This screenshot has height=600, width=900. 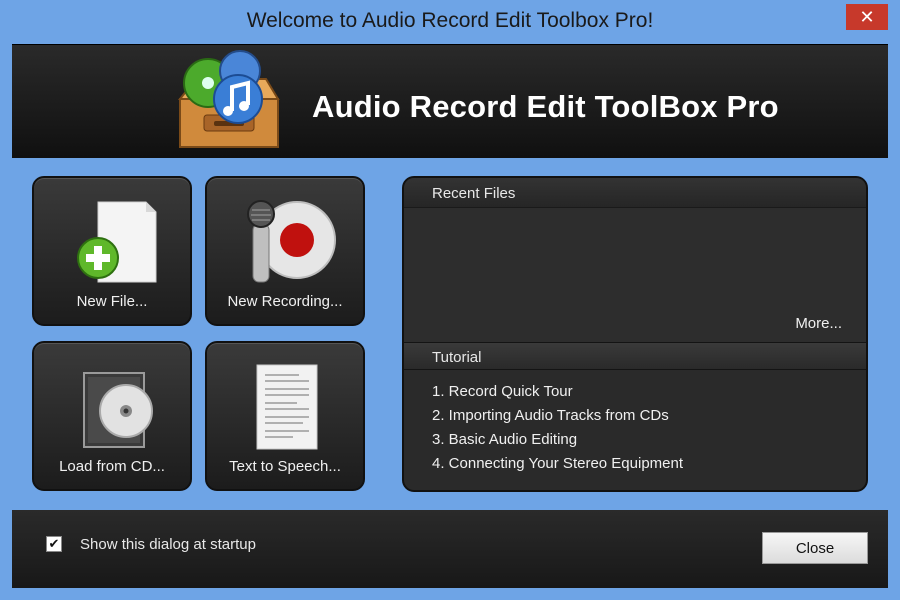 I want to click on tutorial-item: 4. Connecting Your Stereo Equipment, so click(x=649, y=464).